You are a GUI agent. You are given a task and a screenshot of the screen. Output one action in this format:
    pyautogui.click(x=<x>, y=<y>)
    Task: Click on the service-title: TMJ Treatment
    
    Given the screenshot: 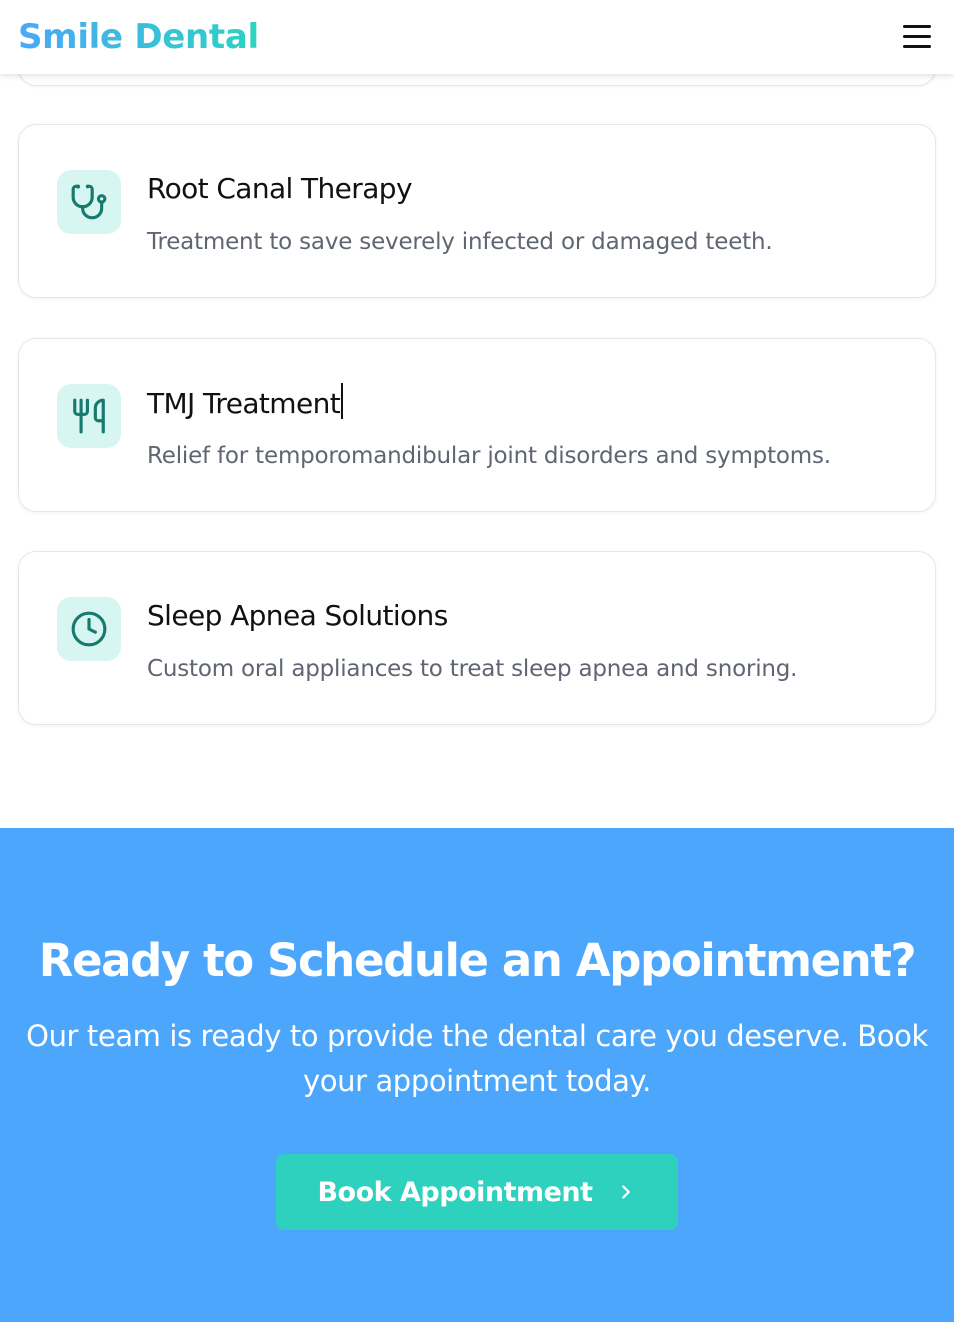 What is the action you would take?
    pyautogui.click(x=244, y=403)
    